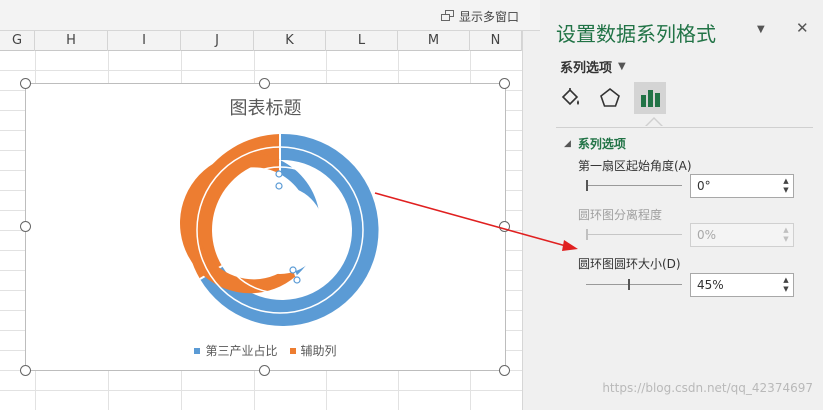  Describe the element at coordinates (25, 370) in the screenshot. I see `resize-handle-bottom-left` at that location.